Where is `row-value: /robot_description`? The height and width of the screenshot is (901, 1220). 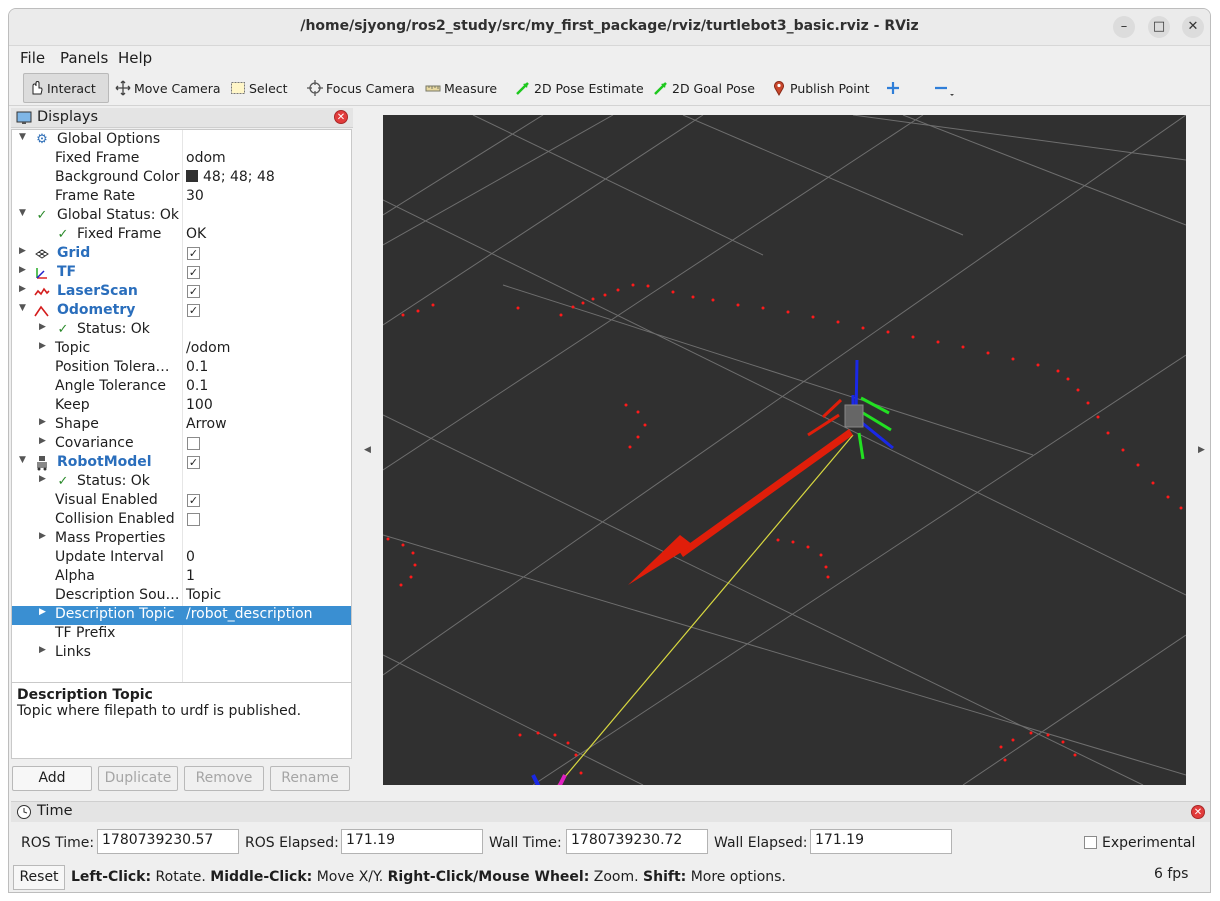 row-value: /robot_description is located at coordinates (249, 614).